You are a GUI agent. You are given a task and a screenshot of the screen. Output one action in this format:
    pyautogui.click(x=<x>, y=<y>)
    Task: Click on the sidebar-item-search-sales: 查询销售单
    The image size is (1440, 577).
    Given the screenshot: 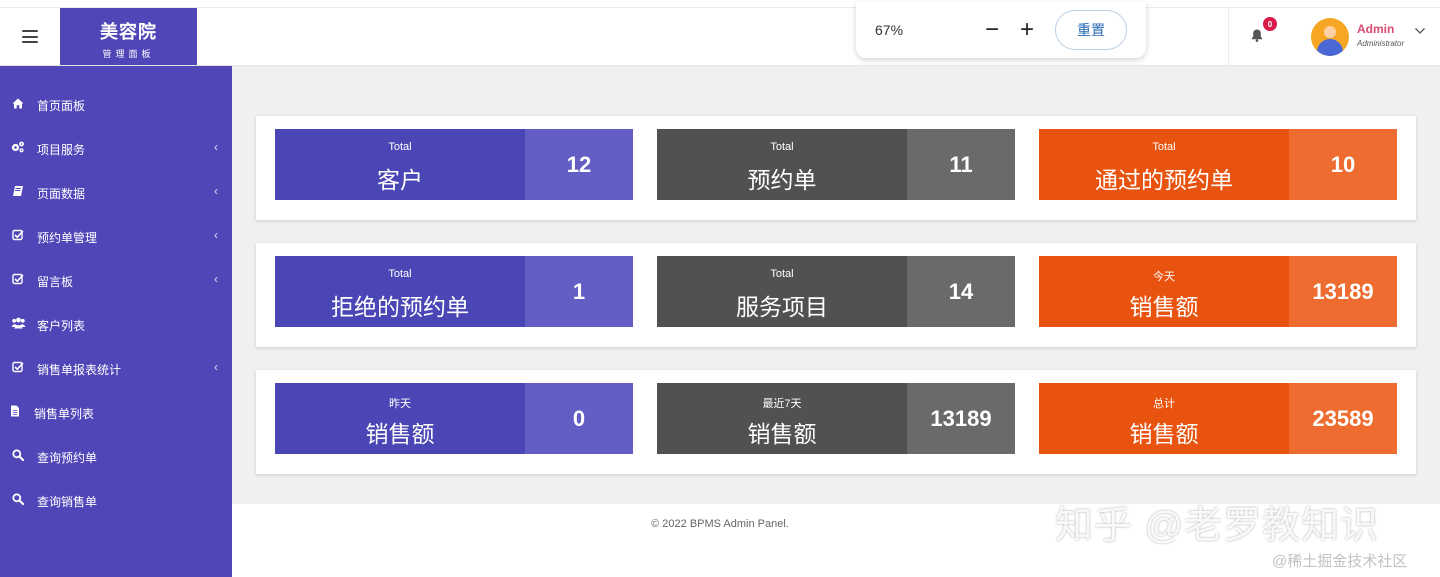 What is the action you would take?
    pyautogui.click(x=116, y=500)
    